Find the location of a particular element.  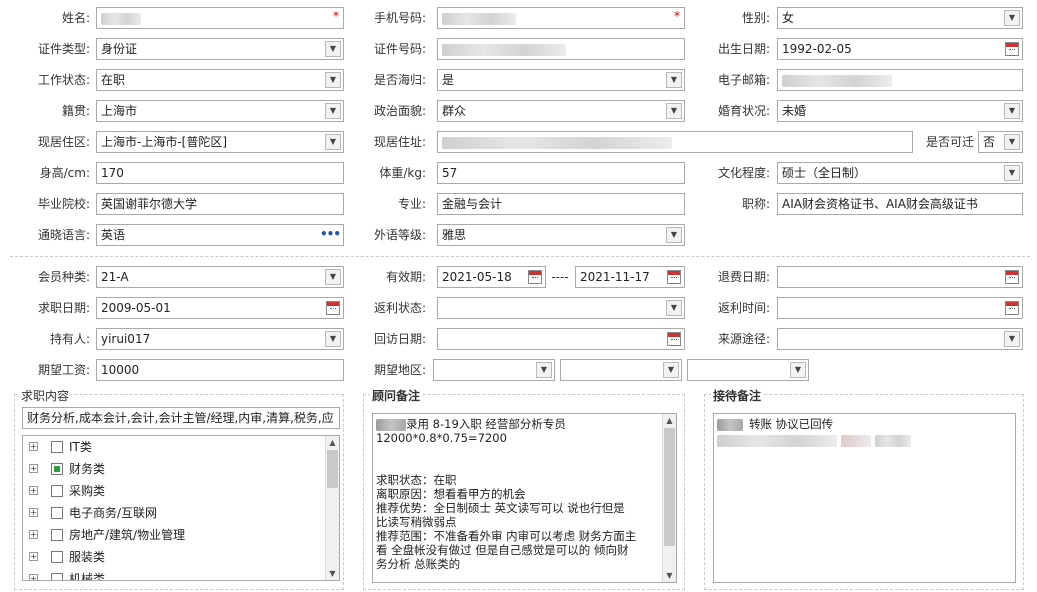

holder-value: yirui017 is located at coordinates (126, 339).